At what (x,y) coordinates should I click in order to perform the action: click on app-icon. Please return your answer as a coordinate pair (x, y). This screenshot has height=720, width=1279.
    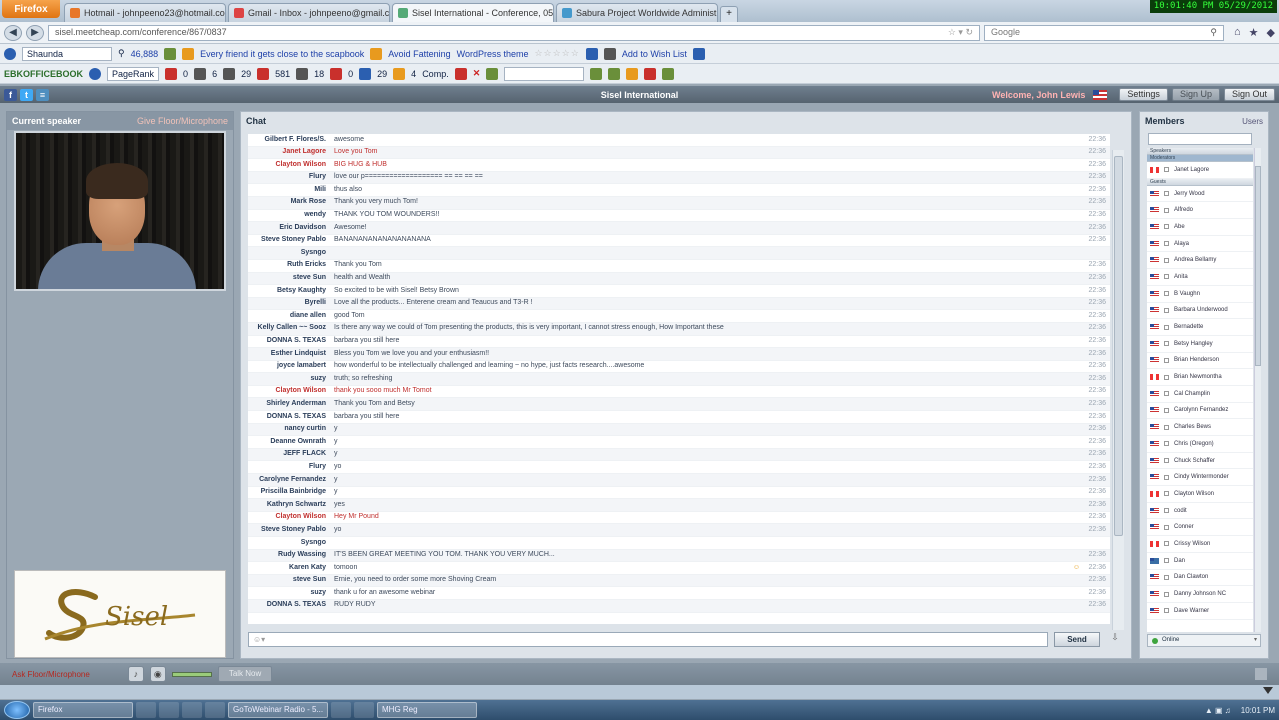
    Looking at the image, I should click on (215, 710).